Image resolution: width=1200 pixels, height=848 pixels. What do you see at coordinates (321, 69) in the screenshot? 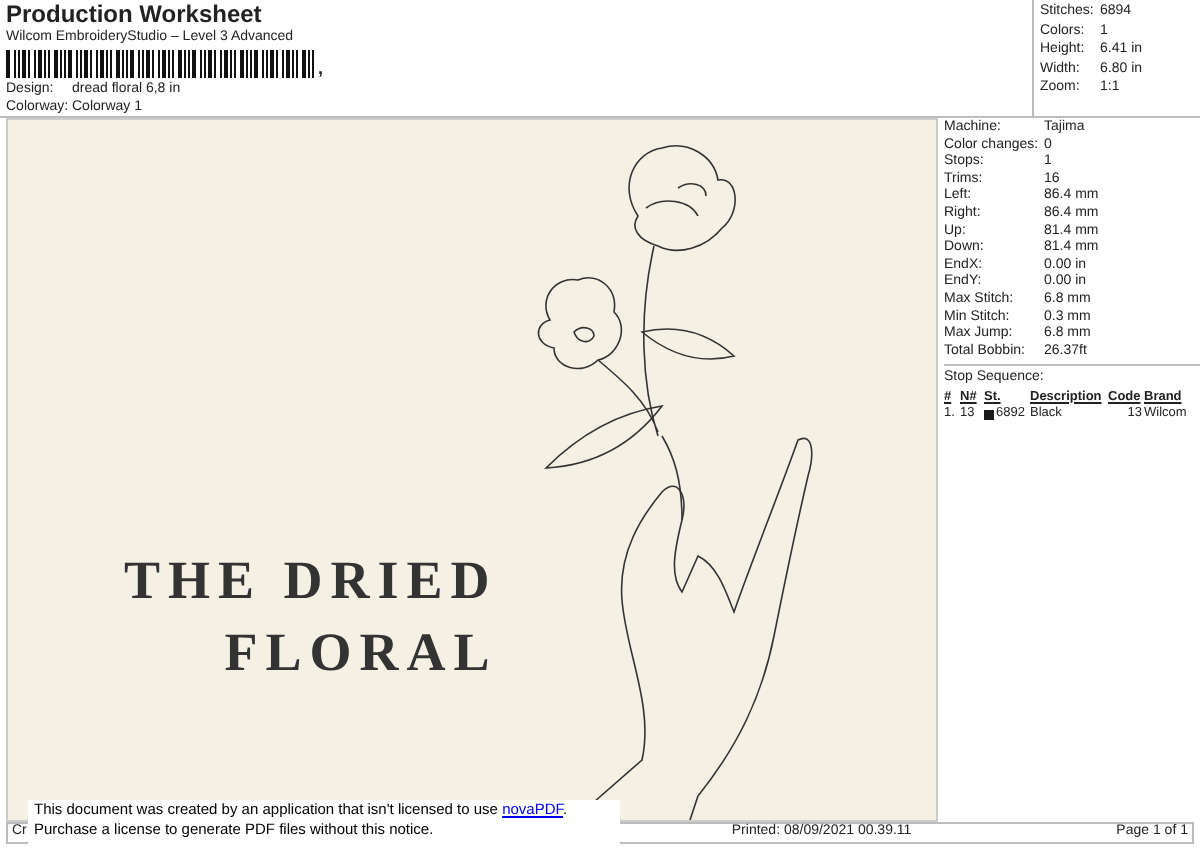
I see `barcode-suffix: ,` at bounding box center [321, 69].